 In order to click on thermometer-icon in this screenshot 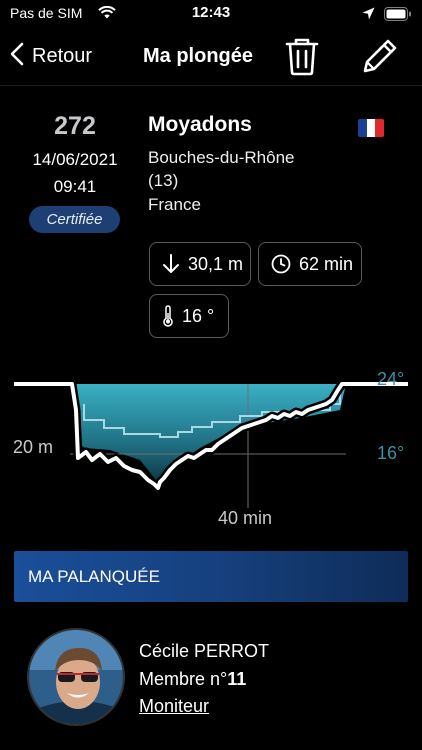, I will do `click(168, 316)`.